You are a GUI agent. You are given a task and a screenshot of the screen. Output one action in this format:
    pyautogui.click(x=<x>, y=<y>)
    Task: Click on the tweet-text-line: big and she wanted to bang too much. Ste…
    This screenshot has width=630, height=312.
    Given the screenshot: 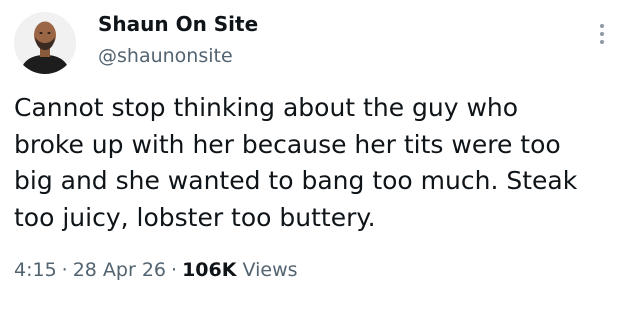 What is the action you would take?
    pyautogui.click(x=296, y=180)
    